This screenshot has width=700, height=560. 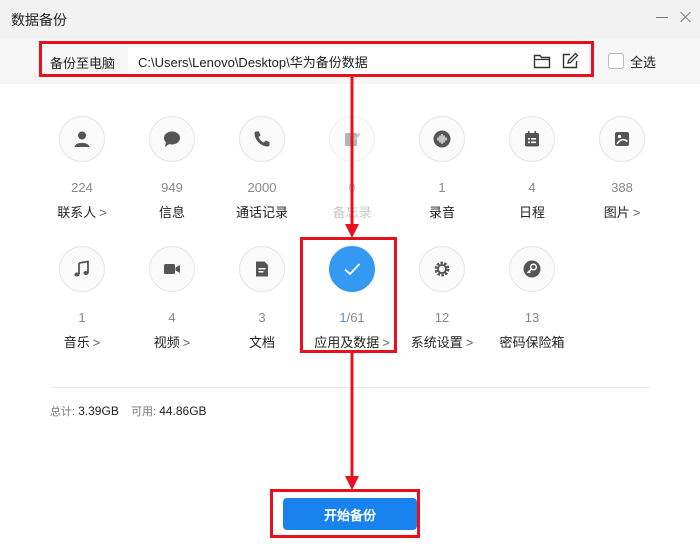 What do you see at coordinates (98, 411) in the screenshot?
I see `total-value: 3.39GB` at bounding box center [98, 411].